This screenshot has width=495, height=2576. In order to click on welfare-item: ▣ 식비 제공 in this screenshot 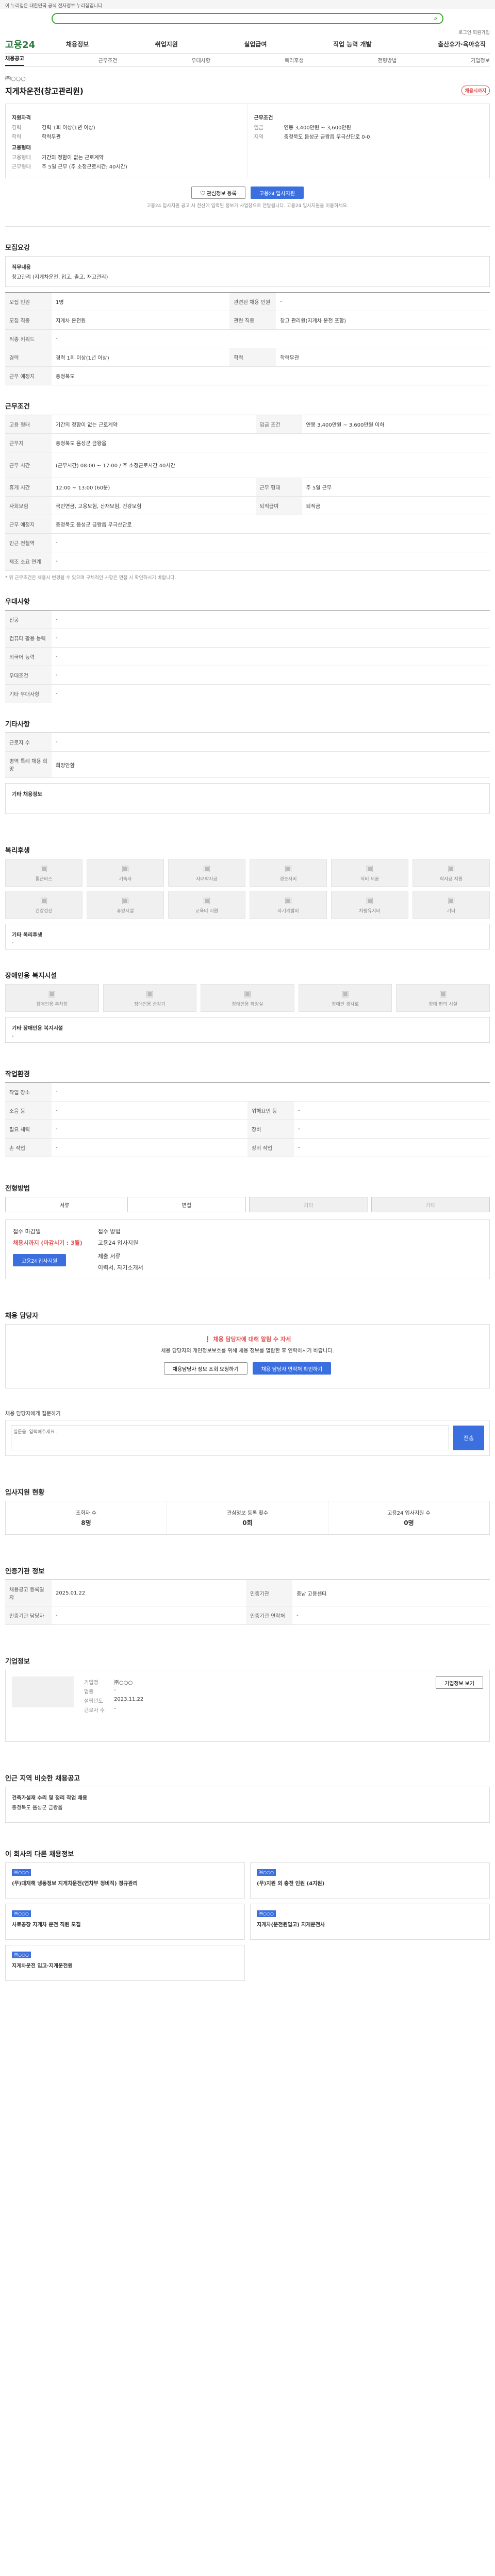, I will do `click(369, 873)`.